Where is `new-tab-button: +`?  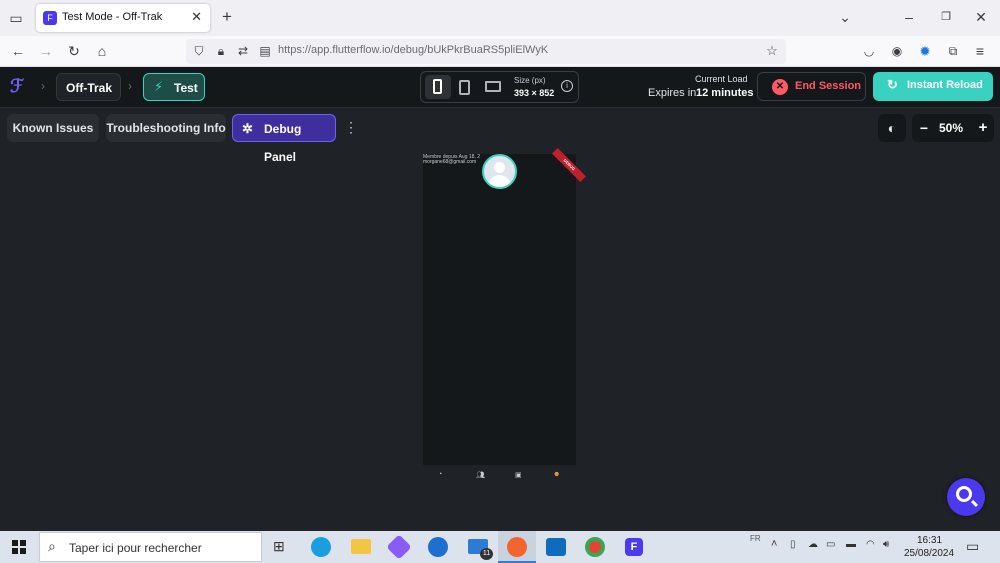 new-tab-button: + is located at coordinates (227, 17).